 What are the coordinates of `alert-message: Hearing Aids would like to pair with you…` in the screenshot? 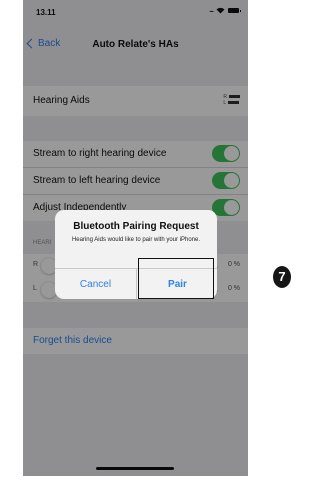 It's located at (136, 240).